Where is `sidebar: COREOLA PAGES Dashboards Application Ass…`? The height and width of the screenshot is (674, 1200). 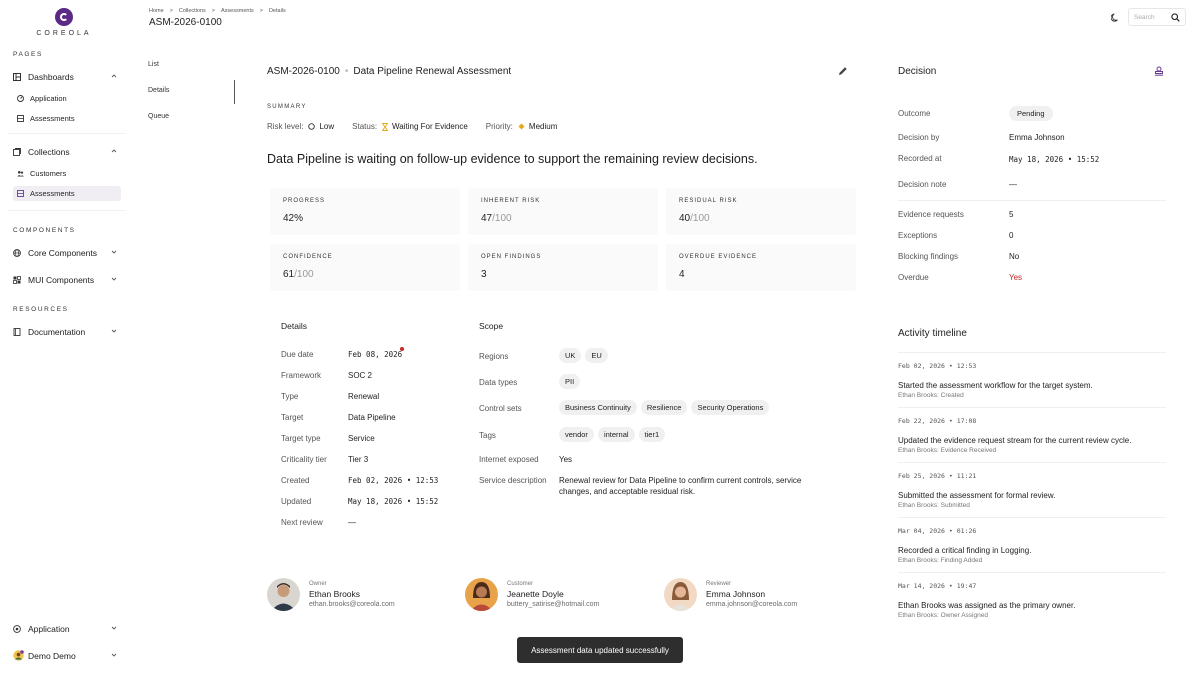 sidebar: COREOLA PAGES Dashboards Application Ass… is located at coordinates (64, 337).